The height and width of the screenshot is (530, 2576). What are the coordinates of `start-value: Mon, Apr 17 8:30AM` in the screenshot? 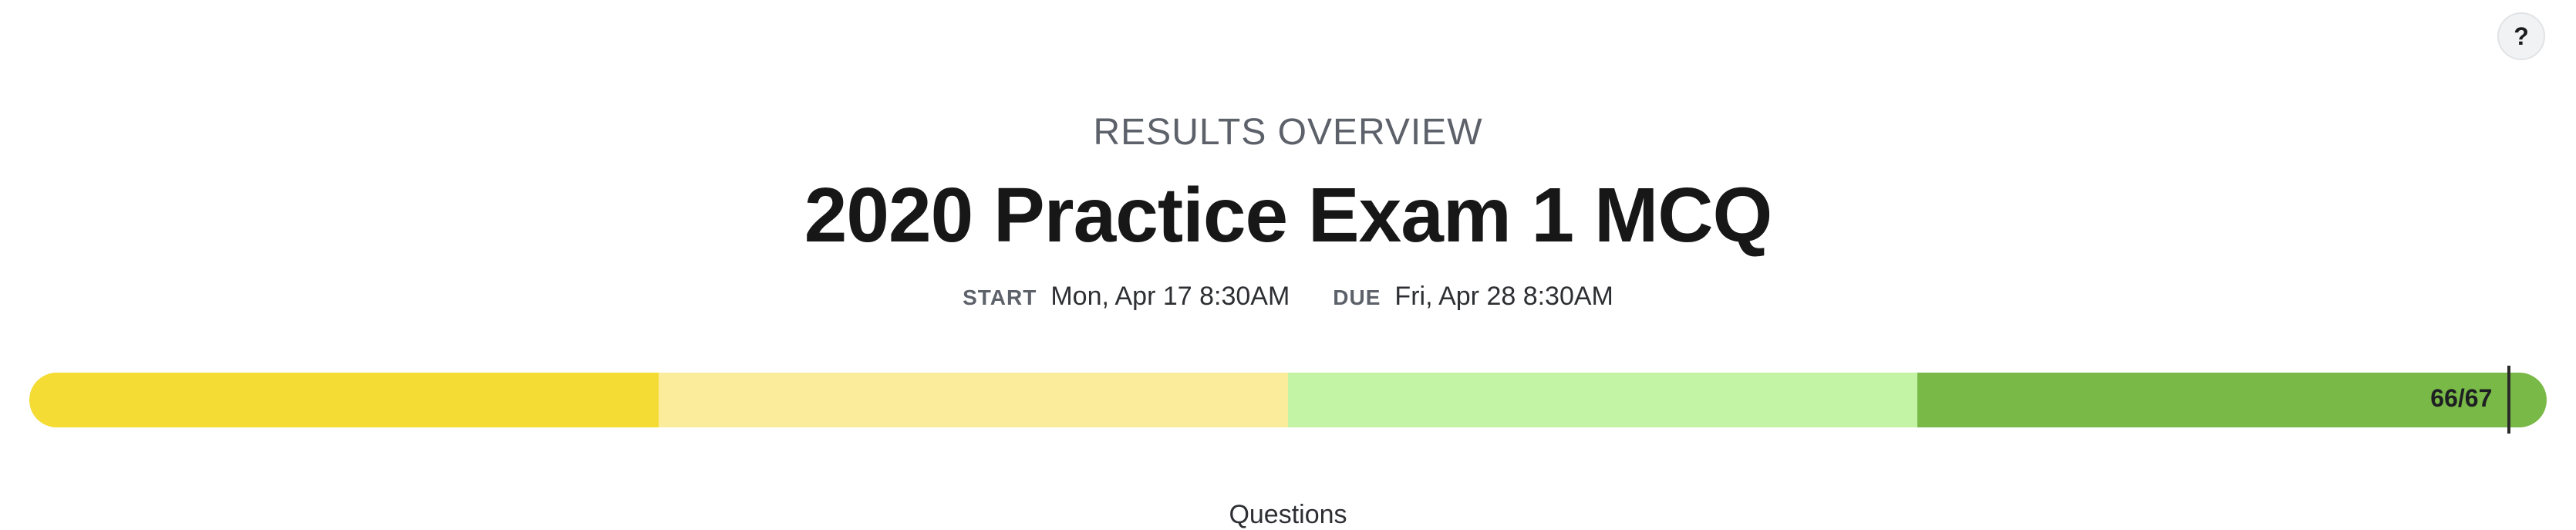 It's located at (1170, 296).